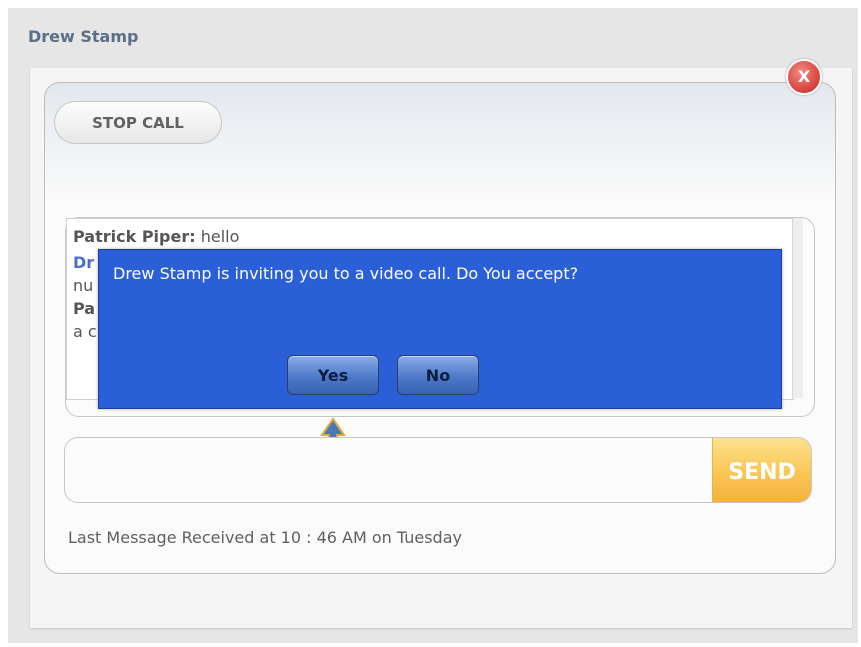 The height and width of the screenshot is (647, 861). What do you see at coordinates (761, 470) in the screenshot?
I see `send-button: SEND` at bounding box center [761, 470].